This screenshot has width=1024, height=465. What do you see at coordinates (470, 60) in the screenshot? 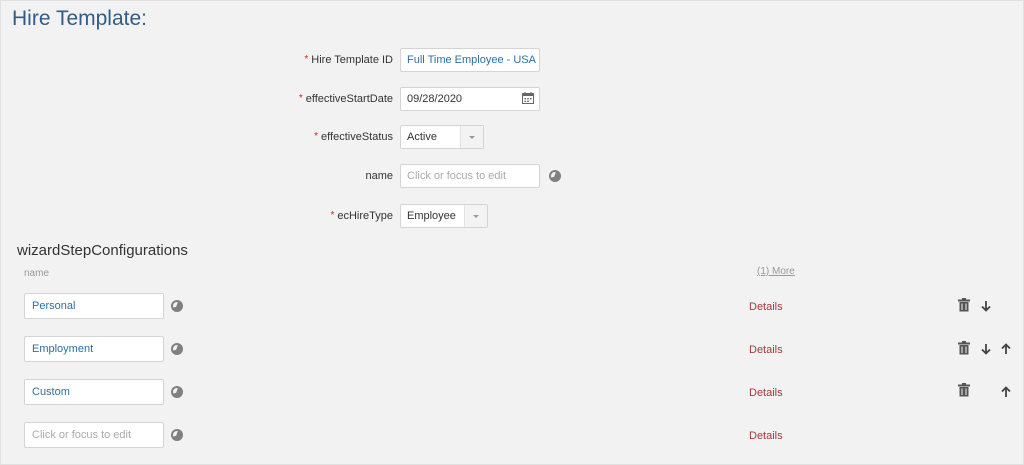
I see `hire-template-id-field: Full Time Employee - USA` at bounding box center [470, 60].